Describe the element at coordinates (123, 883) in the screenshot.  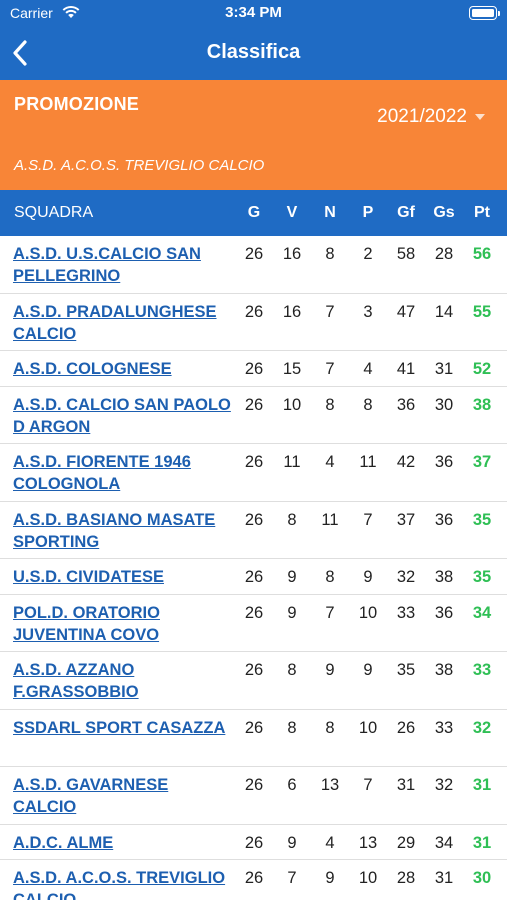
I see `team-link: A.S.D. A.C.O.S. TREVIGLIO CALCIO` at that location.